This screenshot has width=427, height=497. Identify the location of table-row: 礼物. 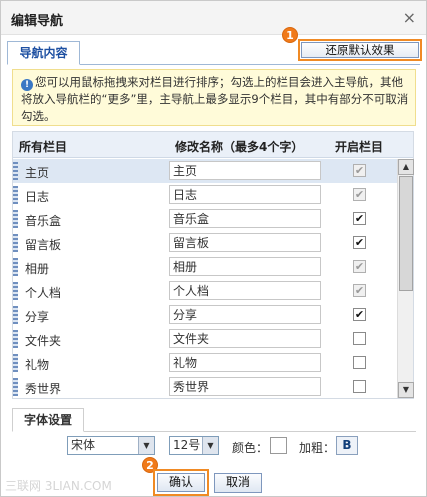
(205, 363).